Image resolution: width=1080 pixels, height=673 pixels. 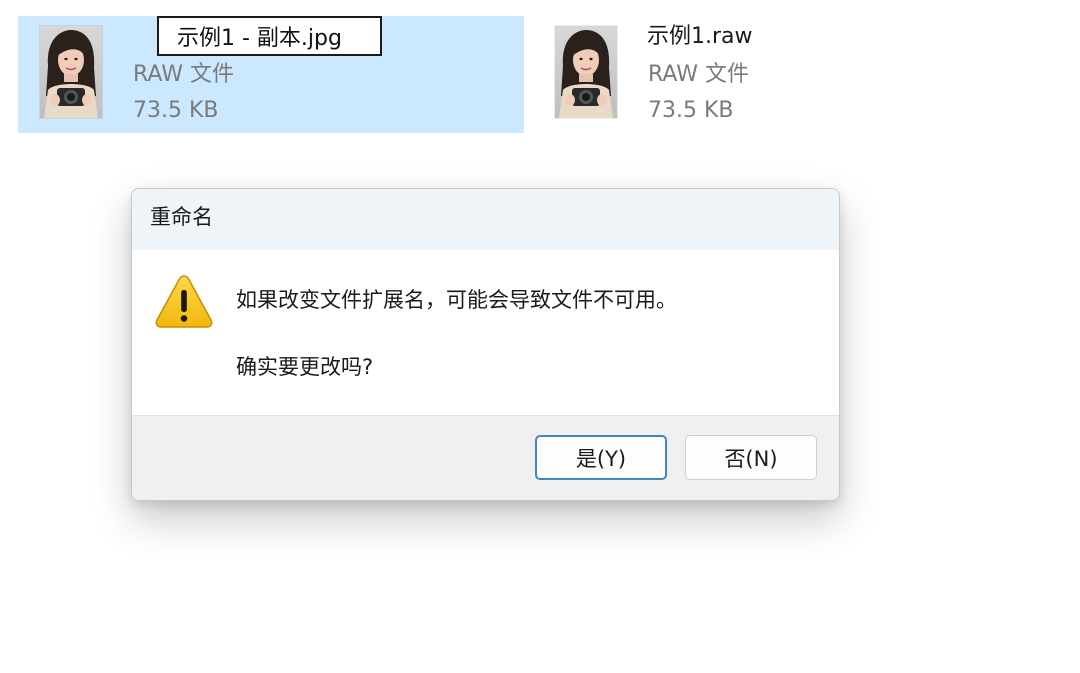 I want to click on no-button: 否(N), so click(x=751, y=457).